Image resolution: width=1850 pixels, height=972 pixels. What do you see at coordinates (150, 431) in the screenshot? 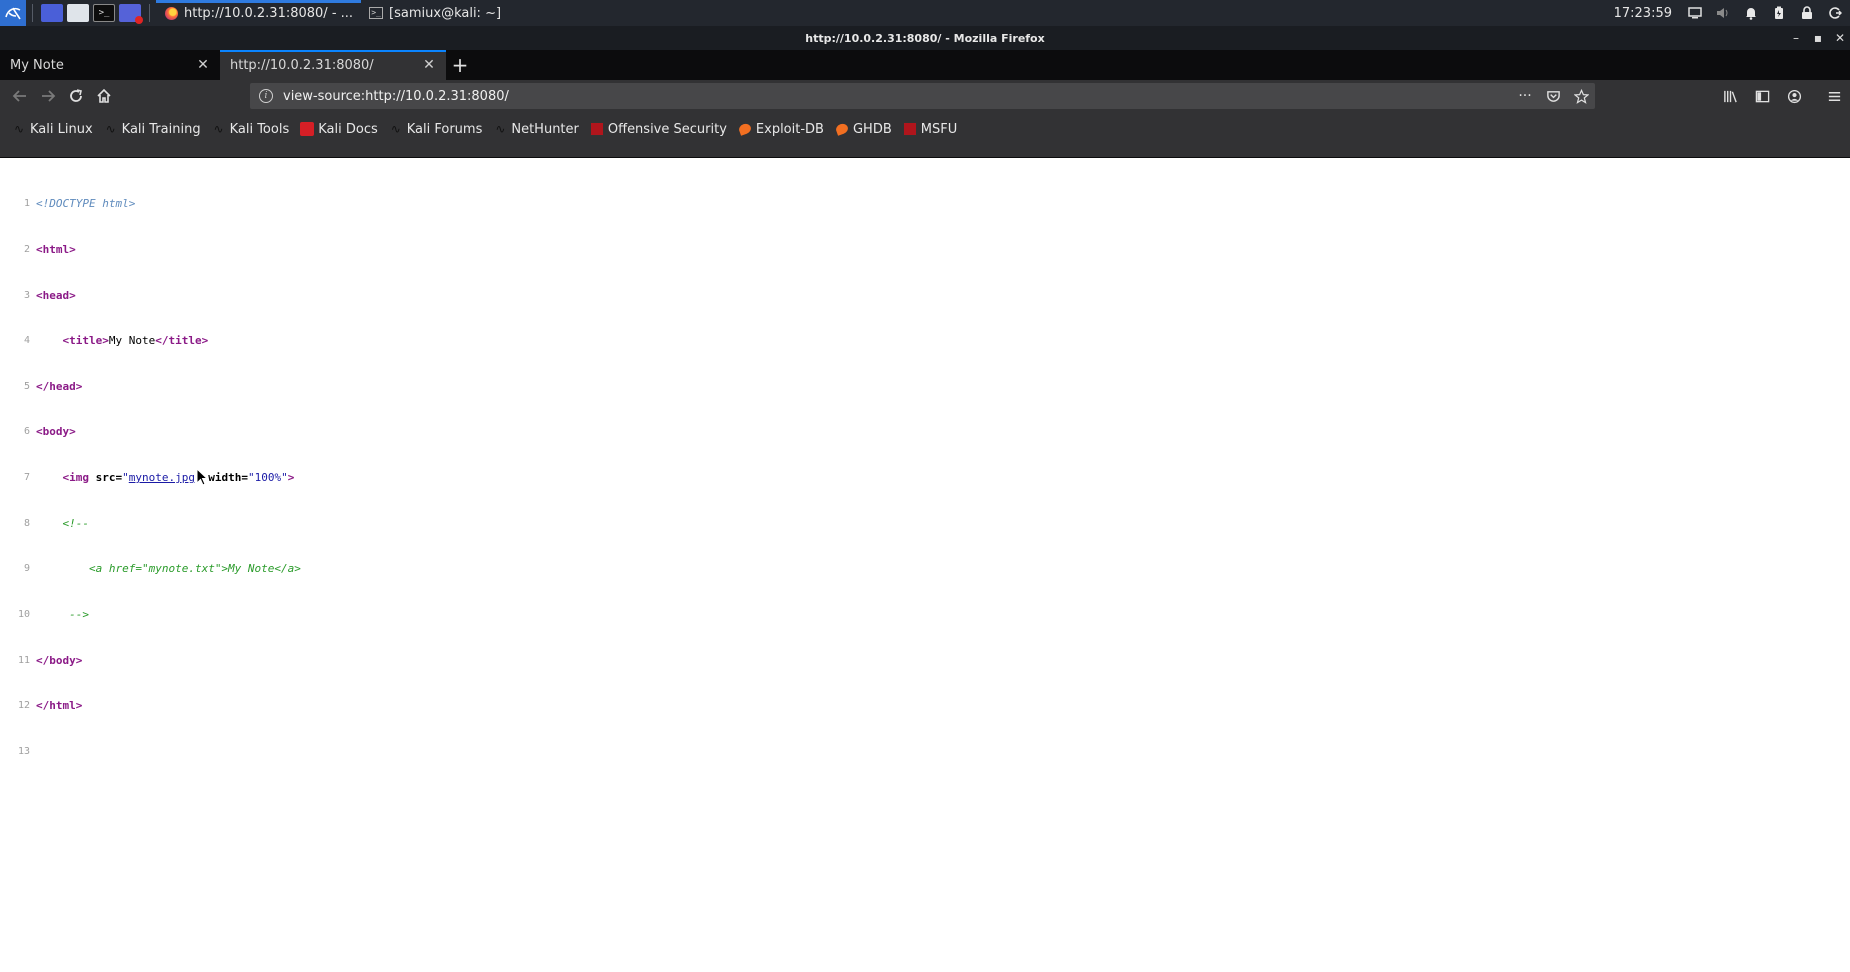
I see `source-line: 6 <body>` at bounding box center [150, 431].